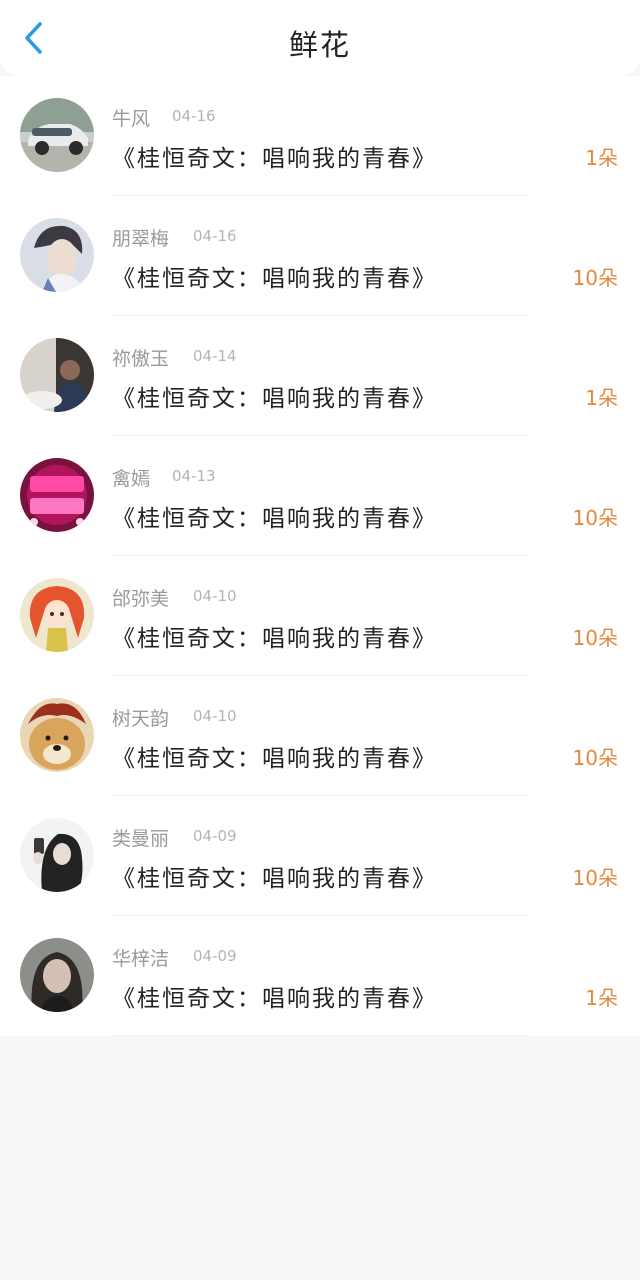 This screenshot has height=1280, width=640. What do you see at coordinates (194, 476) in the screenshot?
I see `send-date: 04-13` at bounding box center [194, 476].